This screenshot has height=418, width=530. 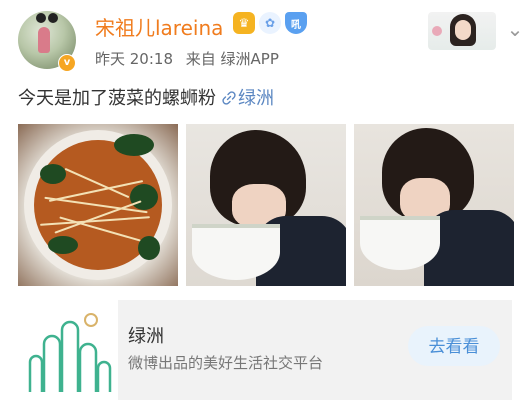 What do you see at coordinates (232, 59) in the screenshot?
I see `post-source: 来自 绿洲APP` at bounding box center [232, 59].